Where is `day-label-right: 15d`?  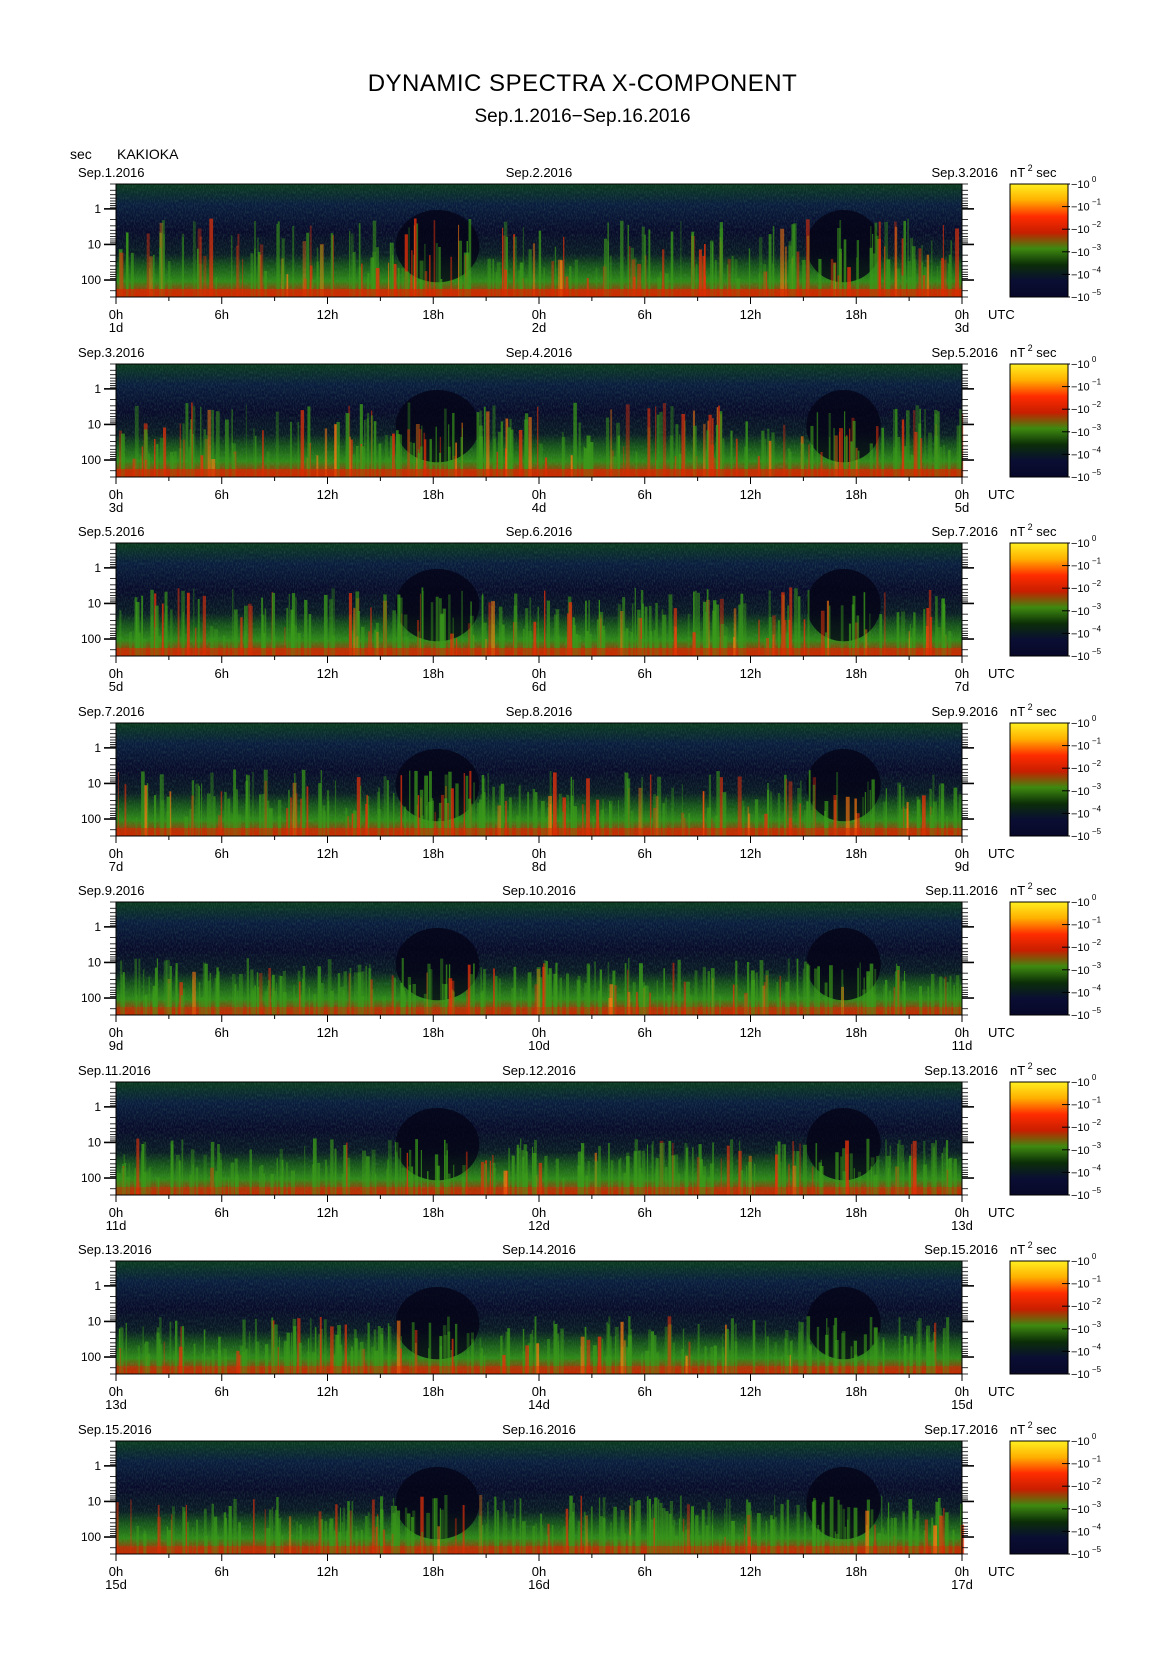 day-label-right: 15d is located at coordinates (962, 1404).